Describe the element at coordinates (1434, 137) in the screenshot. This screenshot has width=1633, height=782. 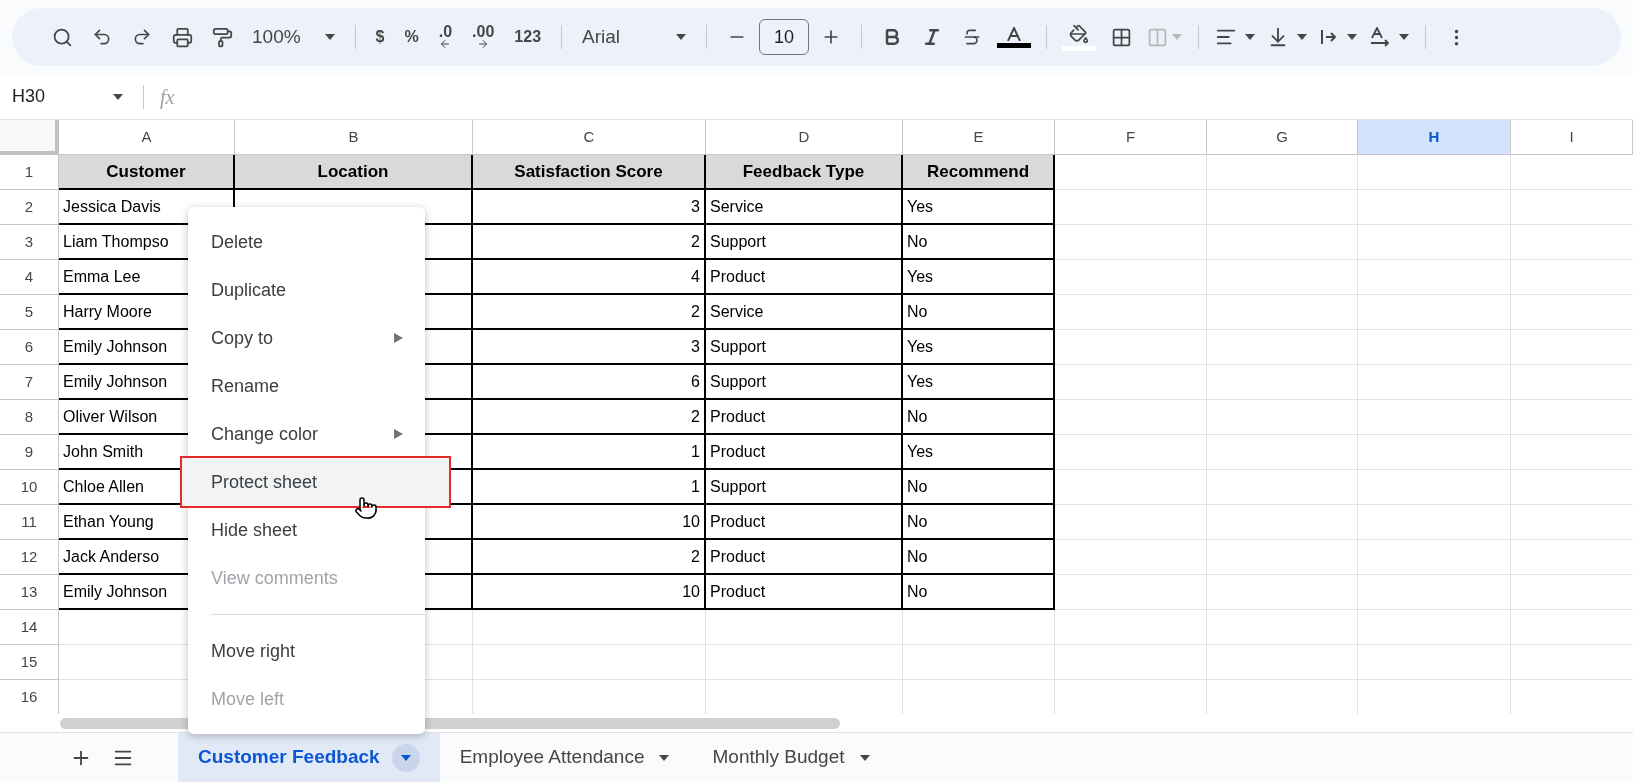
I see `column-header: H` at that location.